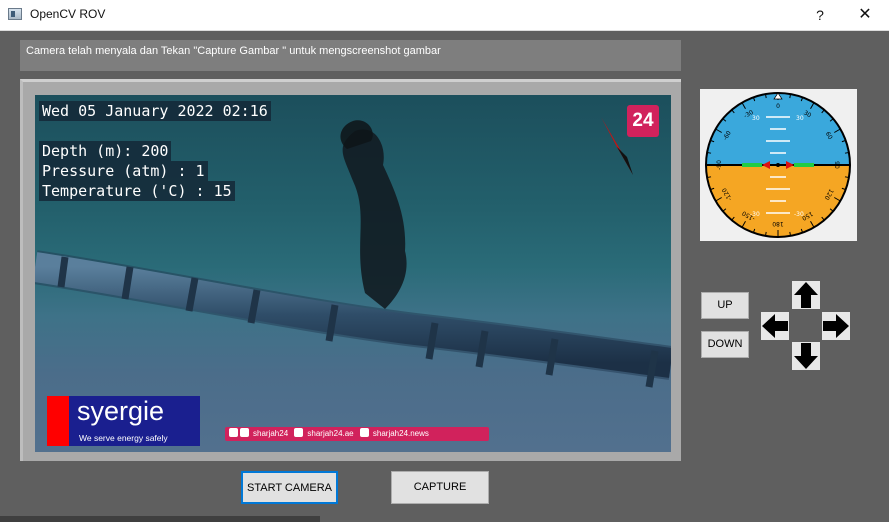 This screenshot has height=522, width=889. I want to click on up-button: UP, so click(725, 305).